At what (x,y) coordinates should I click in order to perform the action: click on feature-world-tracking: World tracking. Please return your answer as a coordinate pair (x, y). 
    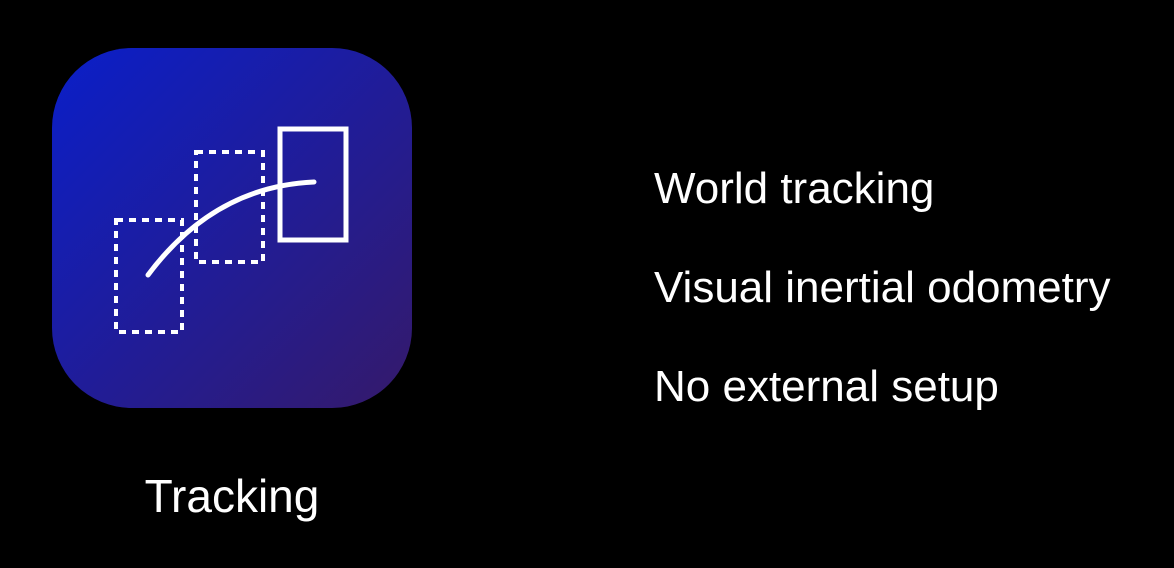
    Looking at the image, I should click on (794, 188).